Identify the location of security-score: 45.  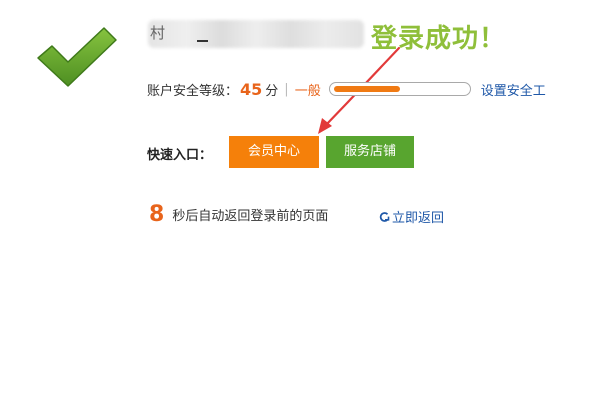
(251, 89).